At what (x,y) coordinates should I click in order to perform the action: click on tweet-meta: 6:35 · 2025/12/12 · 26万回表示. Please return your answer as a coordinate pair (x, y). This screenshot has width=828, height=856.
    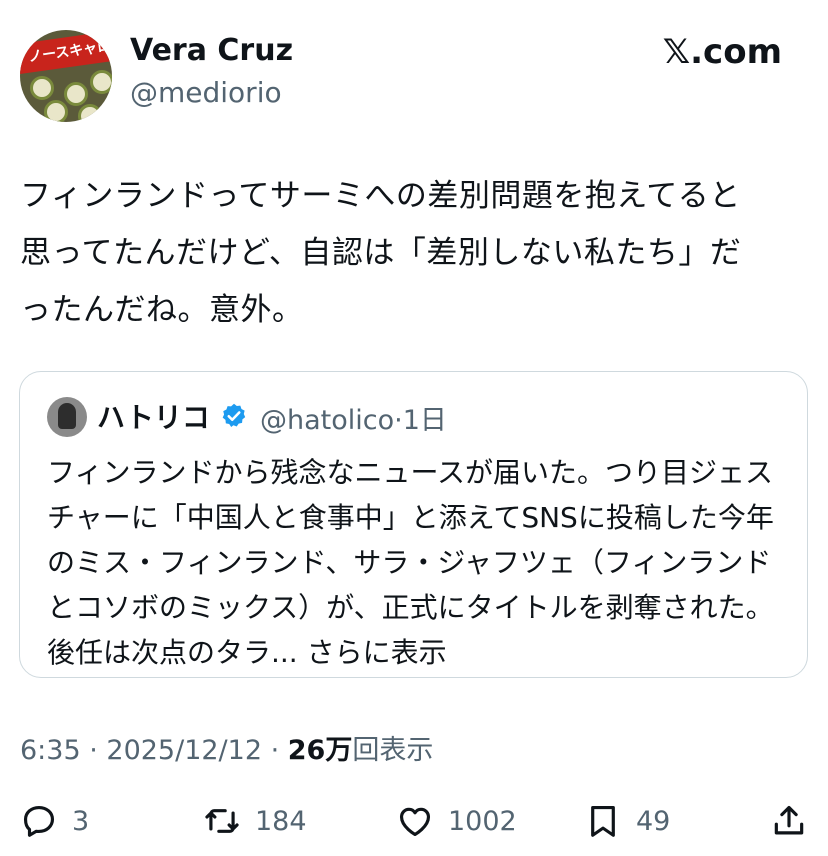
    Looking at the image, I should click on (226, 747).